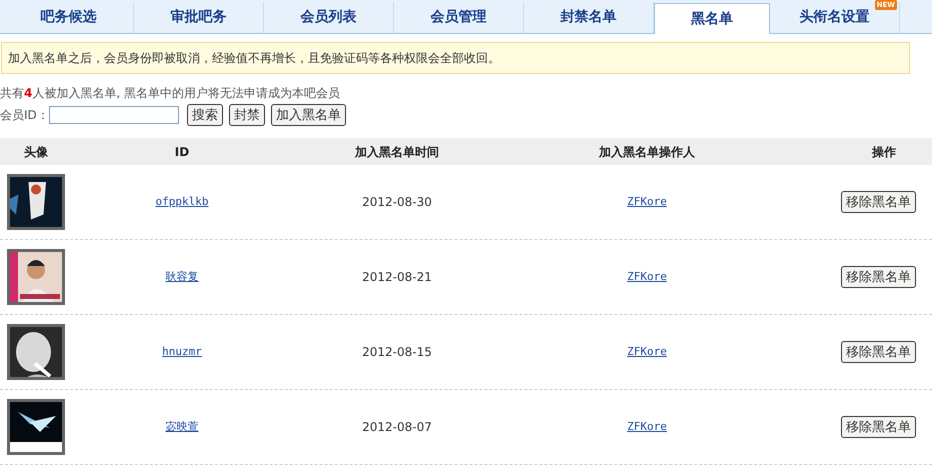 This screenshot has height=474, width=932. I want to click on member-id-field, so click(113, 115).